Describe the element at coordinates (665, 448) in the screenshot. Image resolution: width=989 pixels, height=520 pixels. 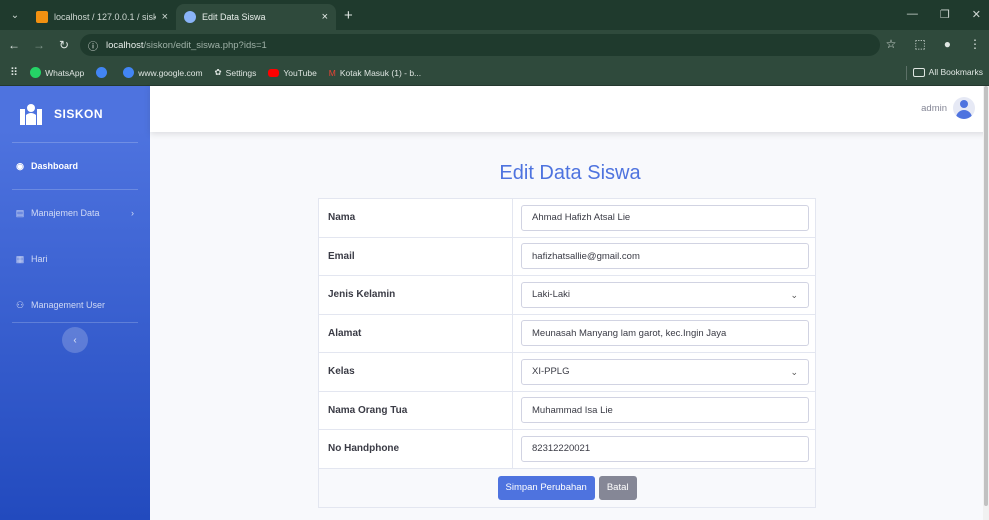
I see `no-handphone-input: 82312220021` at that location.